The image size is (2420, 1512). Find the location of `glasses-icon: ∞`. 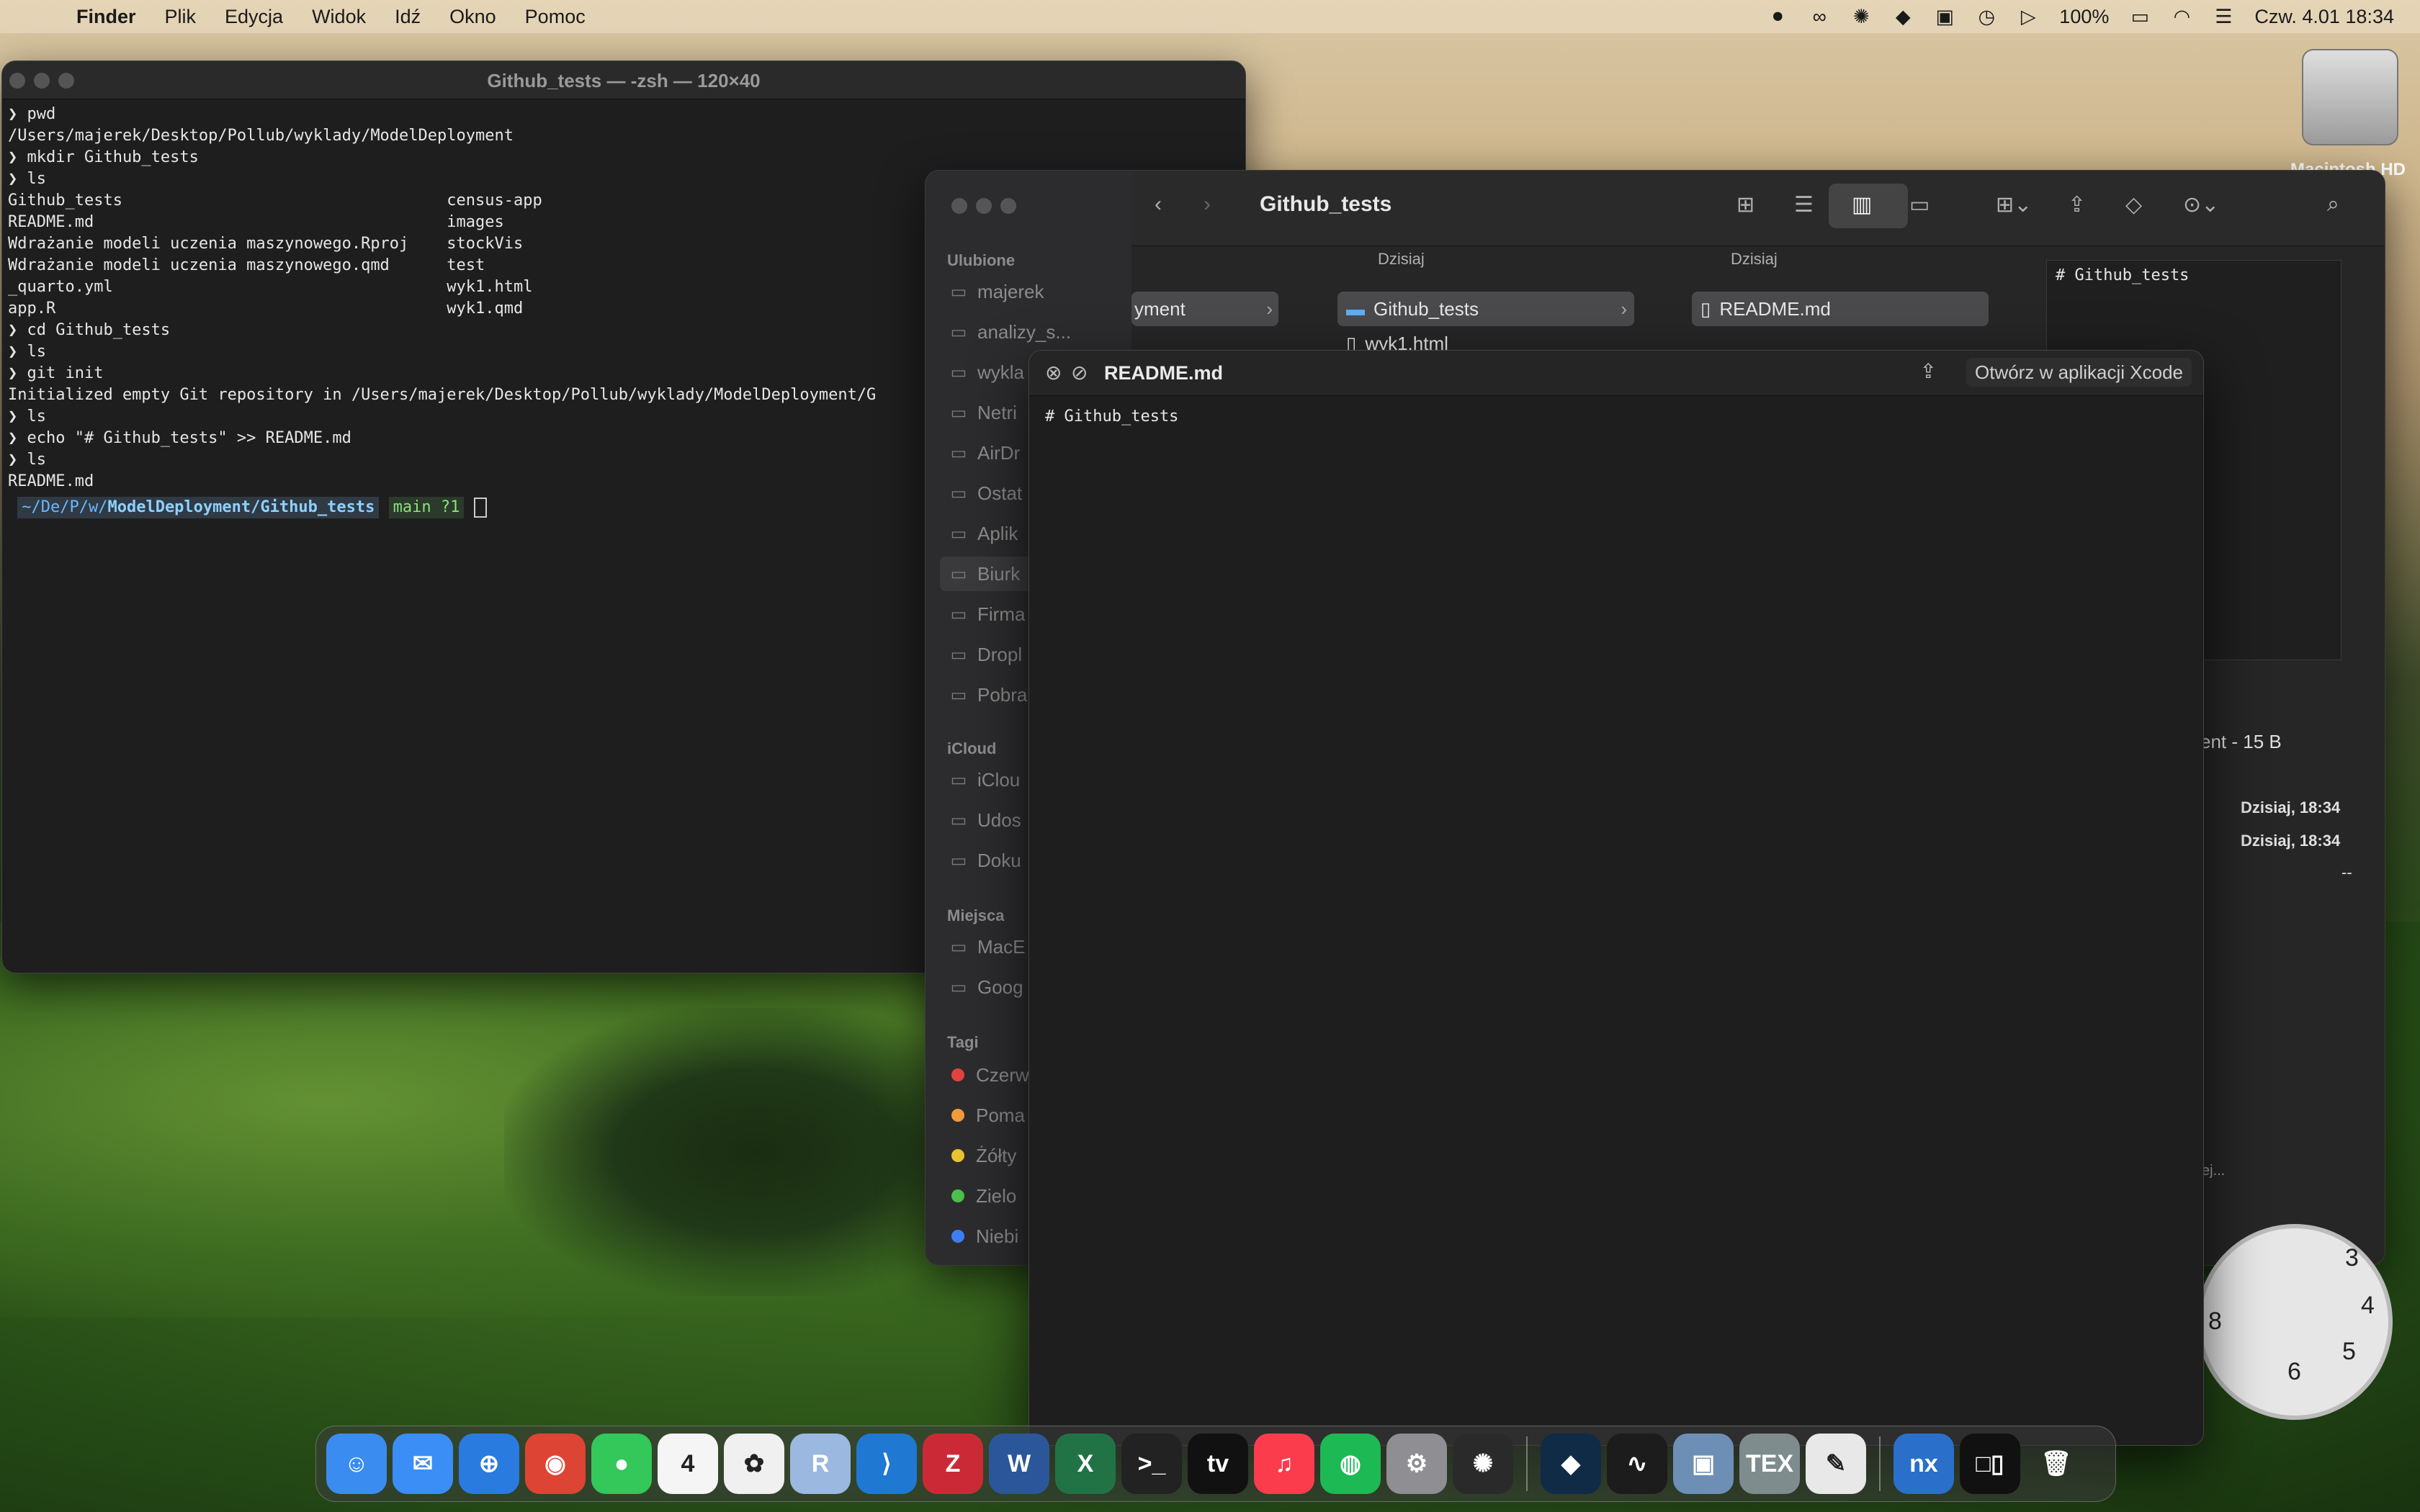

glasses-icon: ∞ is located at coordinates (1820, 16).